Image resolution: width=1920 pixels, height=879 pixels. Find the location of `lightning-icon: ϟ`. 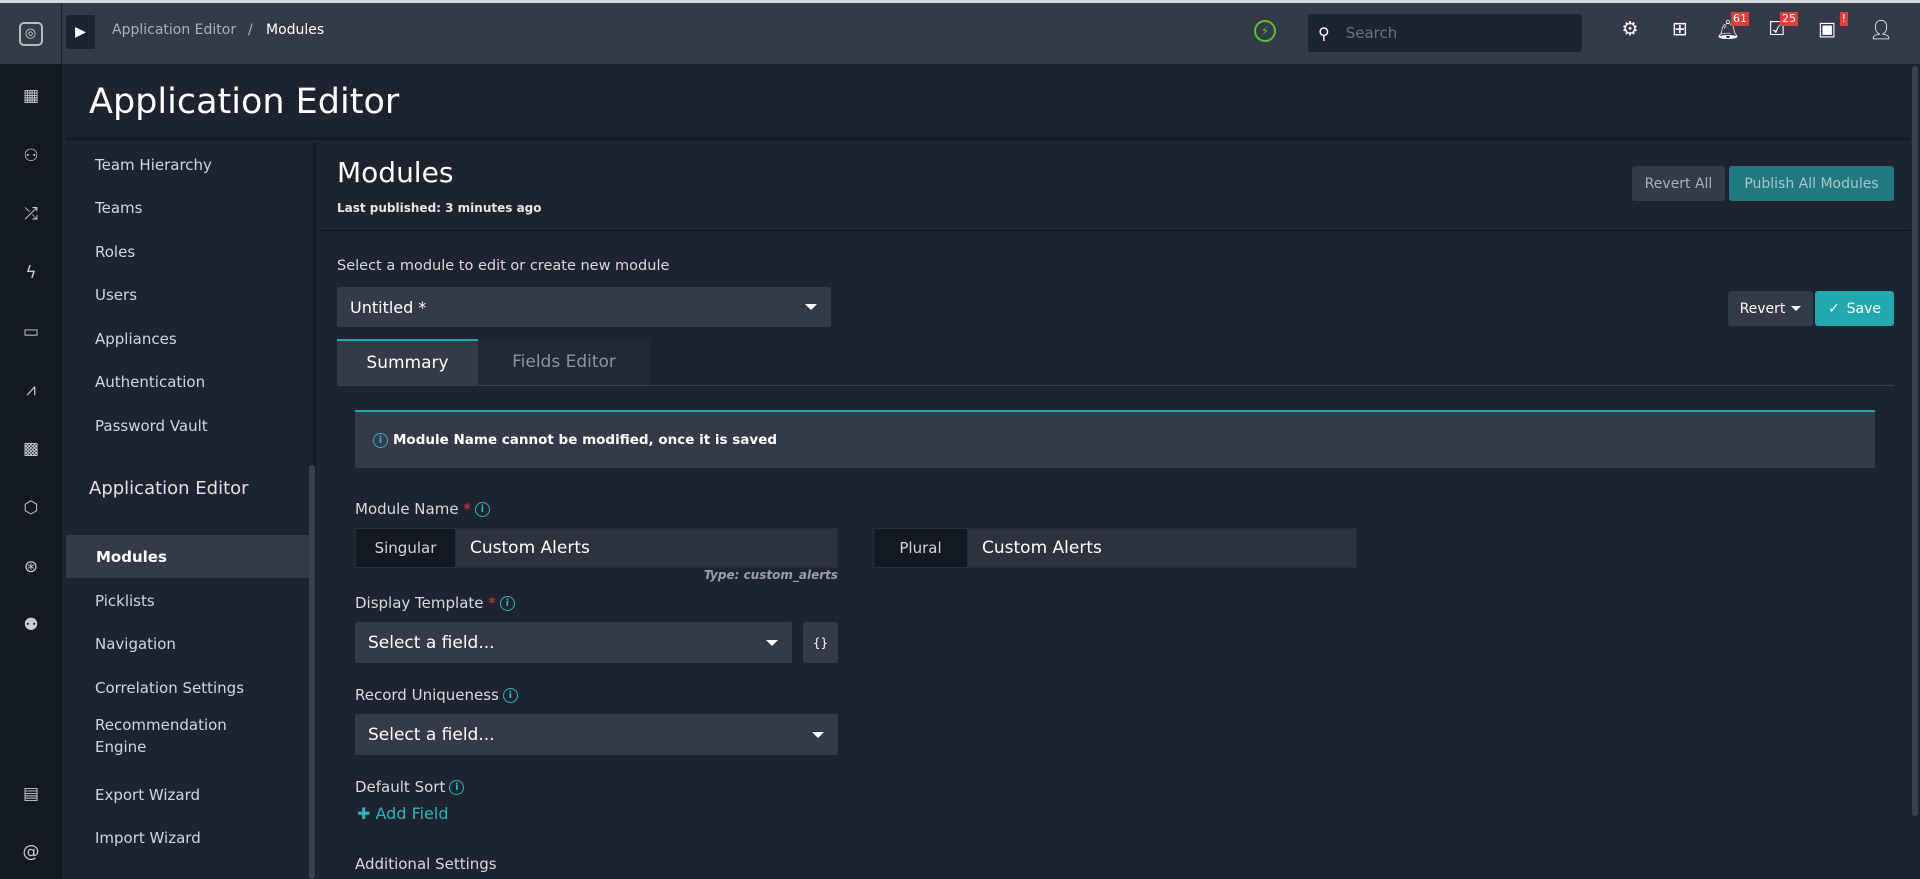

lightning-icon: ϟ is located at coordinates (31, 273).